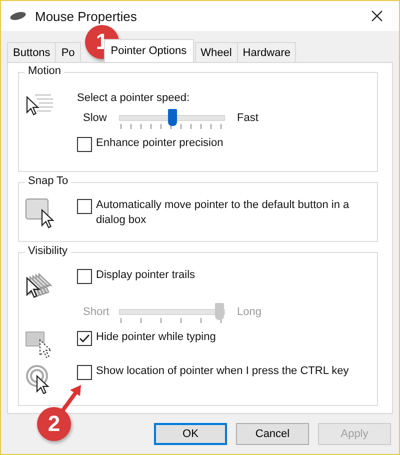 This screenshot has height=455, width=400. I want to click on checkbox-label: Show location of pointer when I press the CTRL key, so click(222, 371).